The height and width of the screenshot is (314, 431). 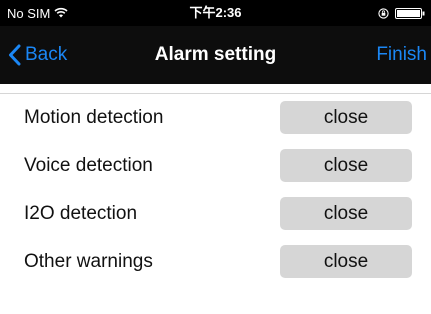 I want to click on setting-label: Other warnings, so click(x=88, y=261).